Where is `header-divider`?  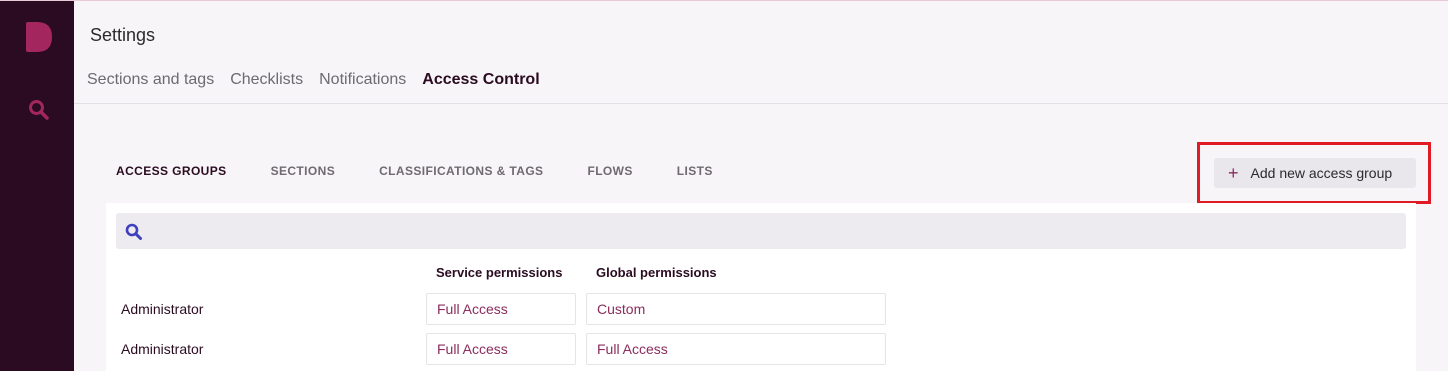
header-divider is located at coordinates (761, 103).